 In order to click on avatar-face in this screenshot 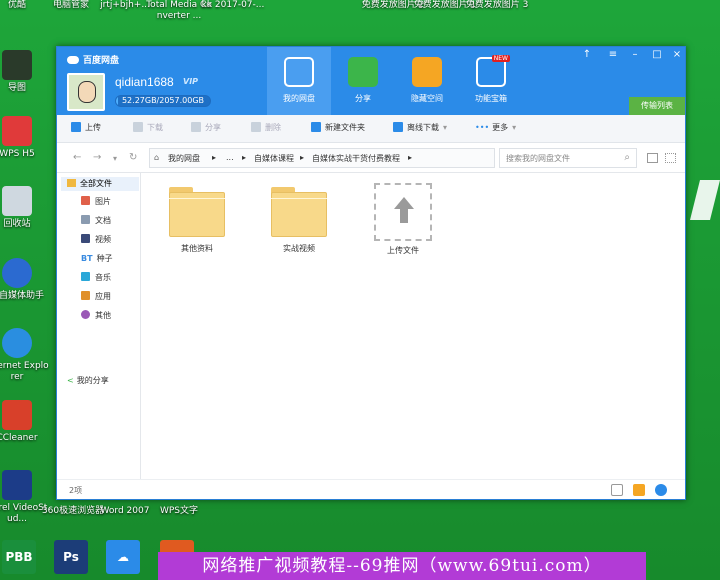, I will do `click(87, 92)`.